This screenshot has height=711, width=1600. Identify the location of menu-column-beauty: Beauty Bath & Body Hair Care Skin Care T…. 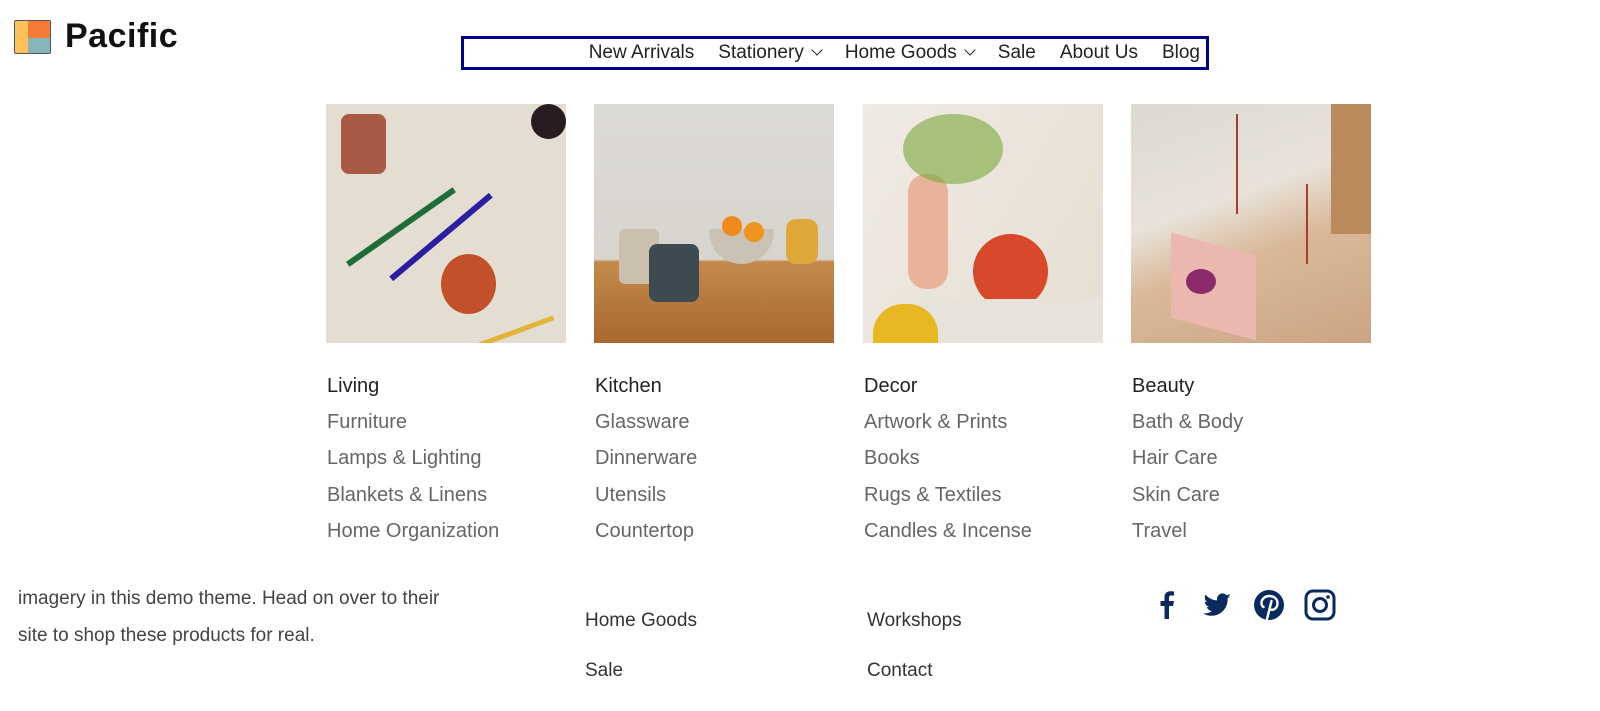
(1251, 330).